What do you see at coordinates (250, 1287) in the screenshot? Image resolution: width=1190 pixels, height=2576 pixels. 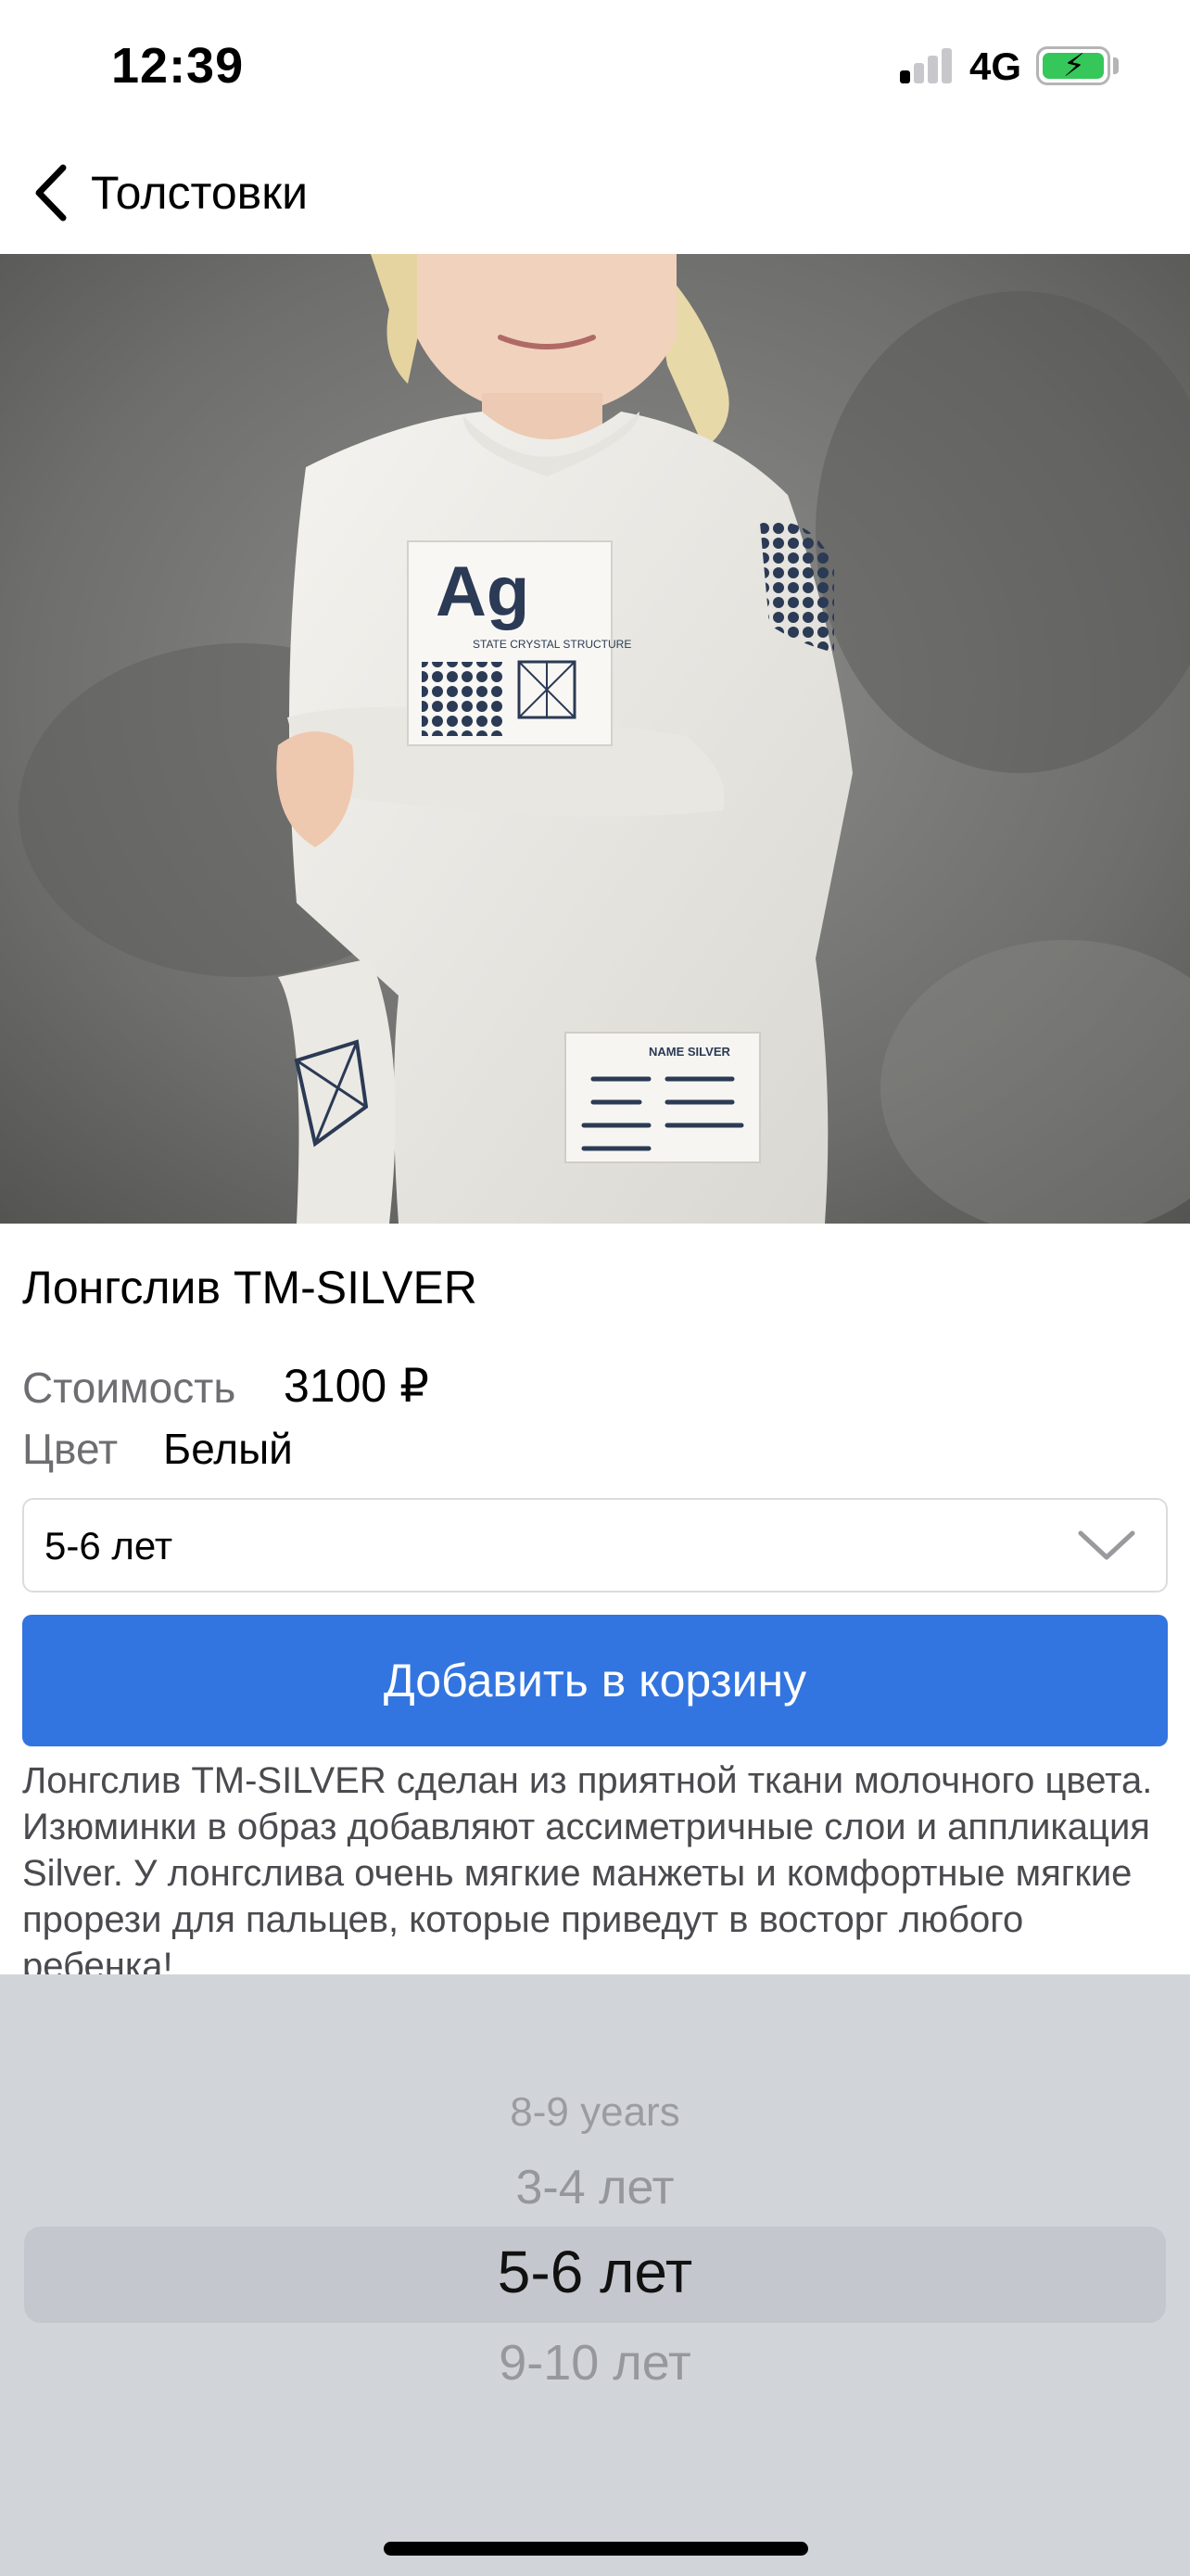 I see `product-title: Лонгслив TM-SILVER` at bounding box center [250, 1287].